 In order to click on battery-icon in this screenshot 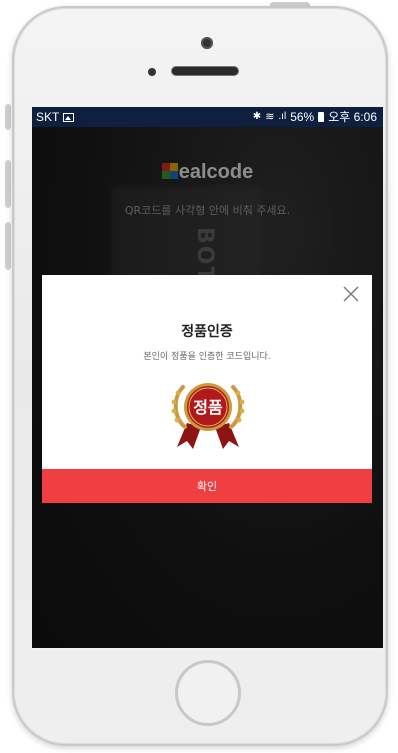, I will do `click(321, 117)`.